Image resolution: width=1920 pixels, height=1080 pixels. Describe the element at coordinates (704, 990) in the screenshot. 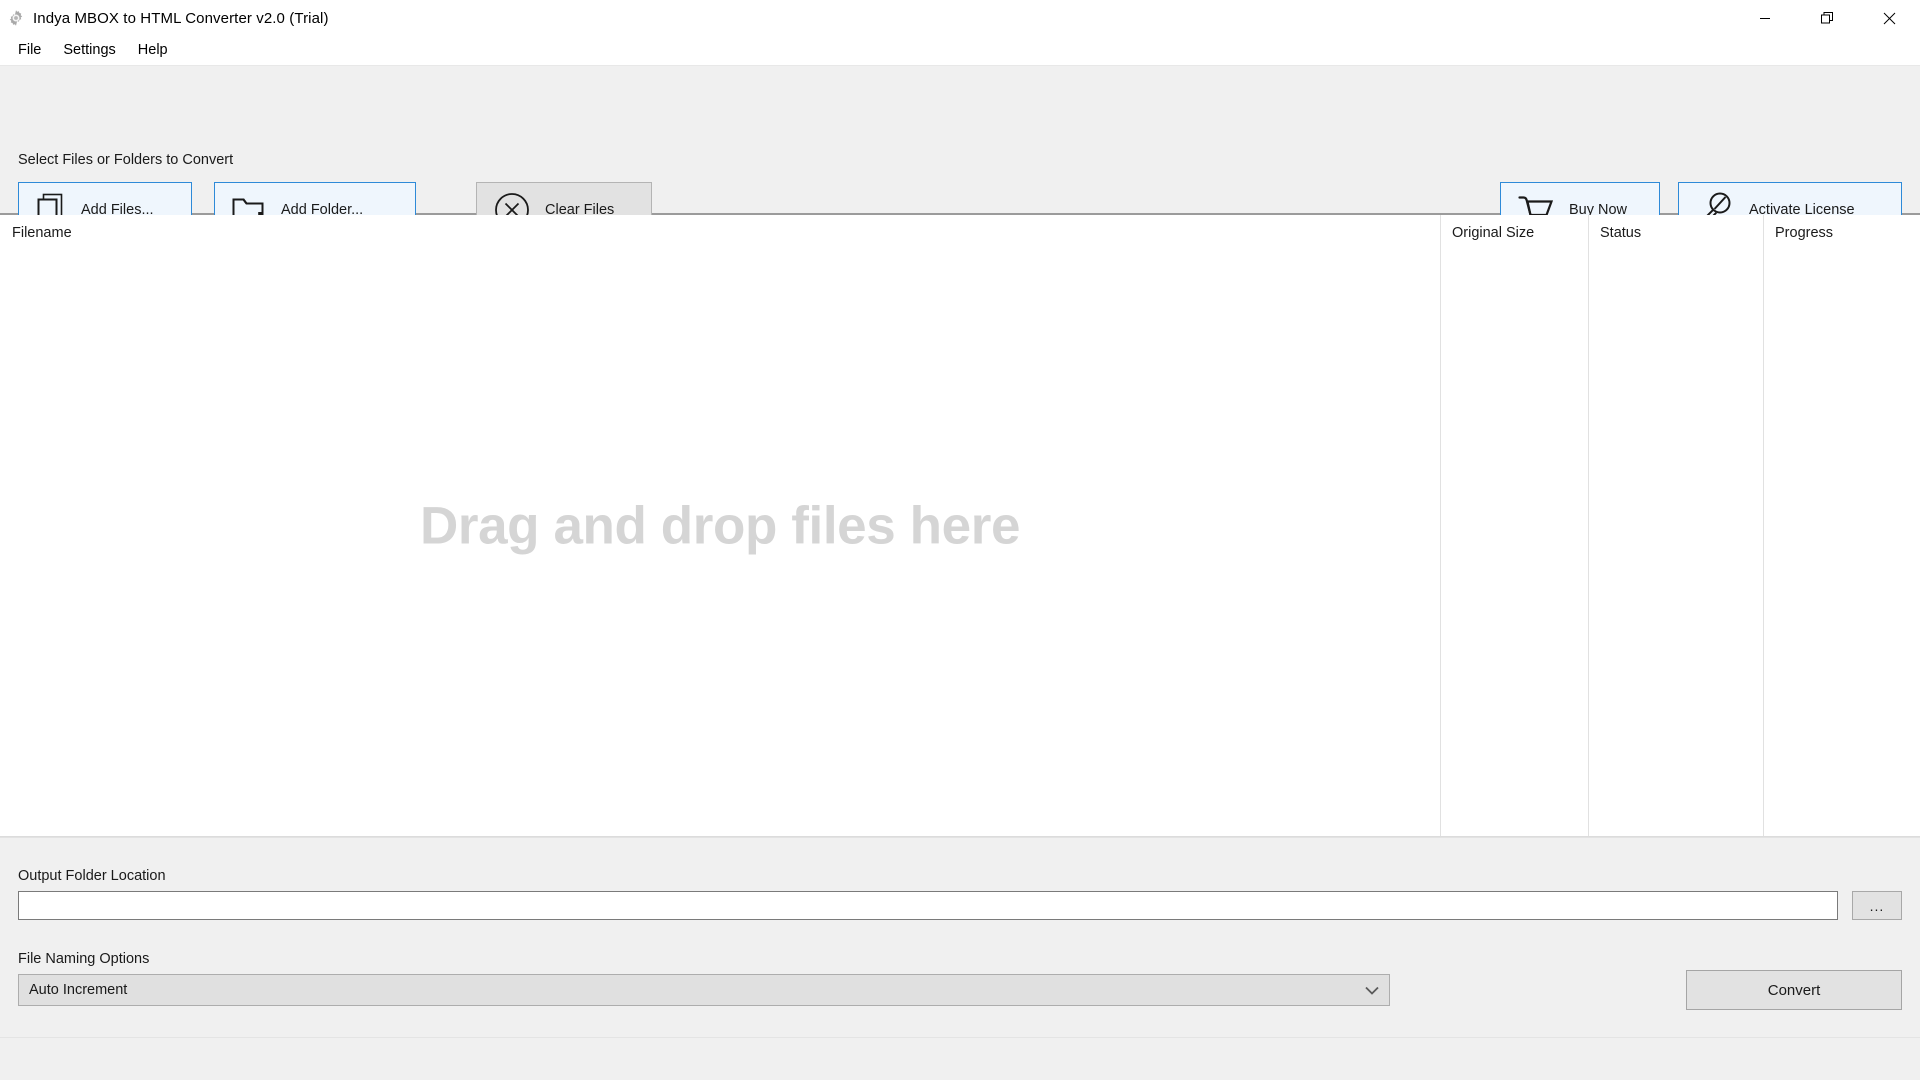

I see `file-naming-select: Auto Increment` at that location.